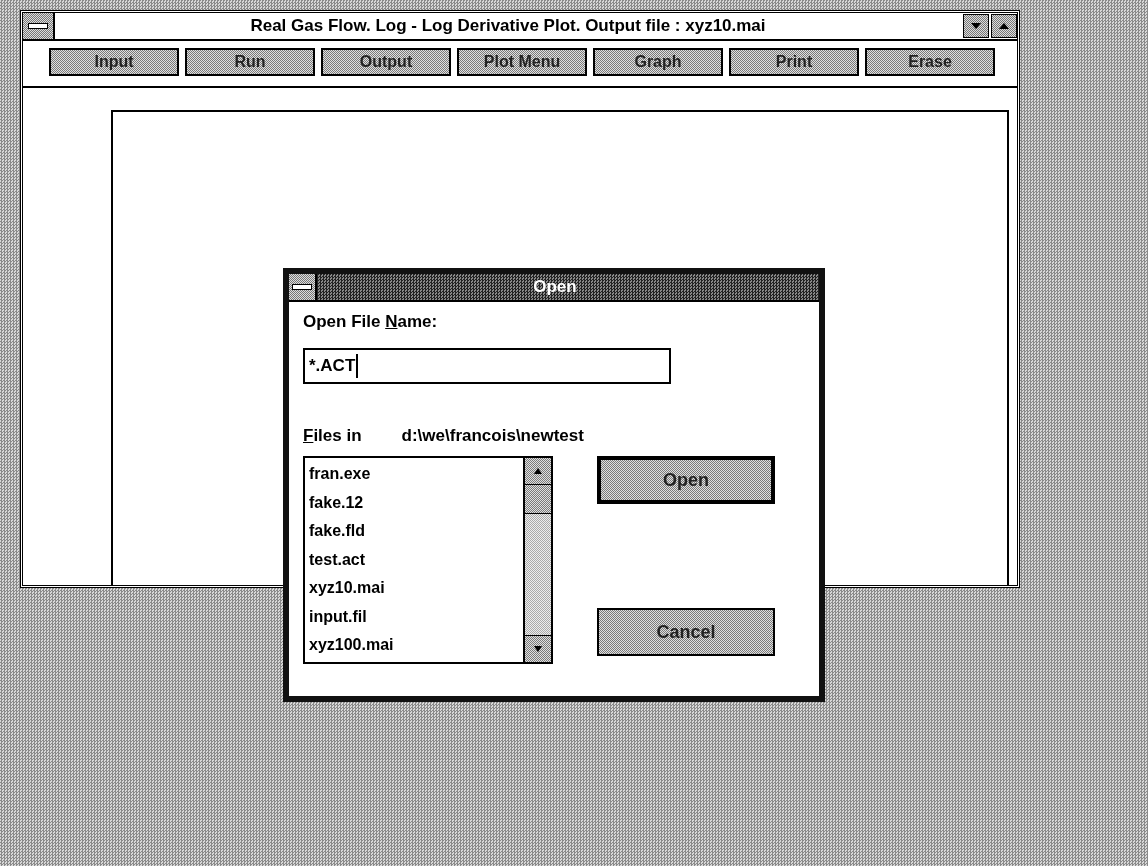 Image resolution: width=1148 pixels, height=866 pixels. I want to click on file-list-item: fake.12, so click(414, 502).